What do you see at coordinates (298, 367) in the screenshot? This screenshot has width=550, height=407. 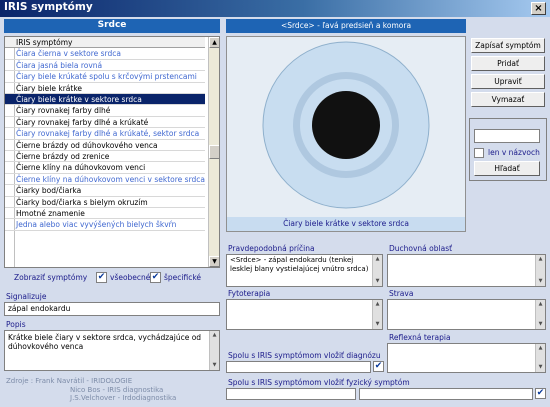 I see `diag-field` at bounding box center [298, 367].